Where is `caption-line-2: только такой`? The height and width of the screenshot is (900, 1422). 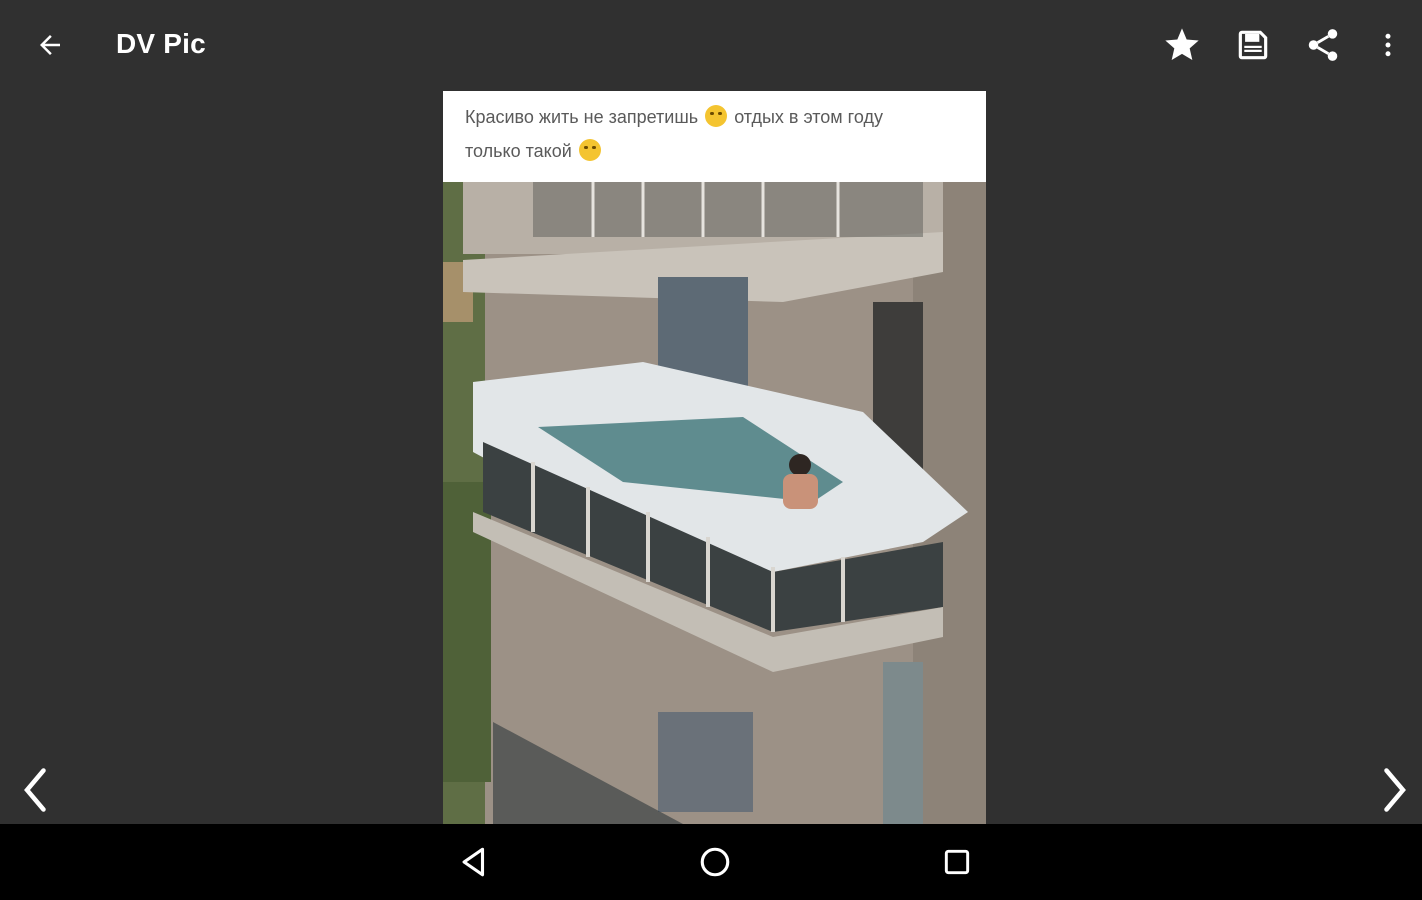 caption-line-2: только такой is located at coordinates (534, 150).